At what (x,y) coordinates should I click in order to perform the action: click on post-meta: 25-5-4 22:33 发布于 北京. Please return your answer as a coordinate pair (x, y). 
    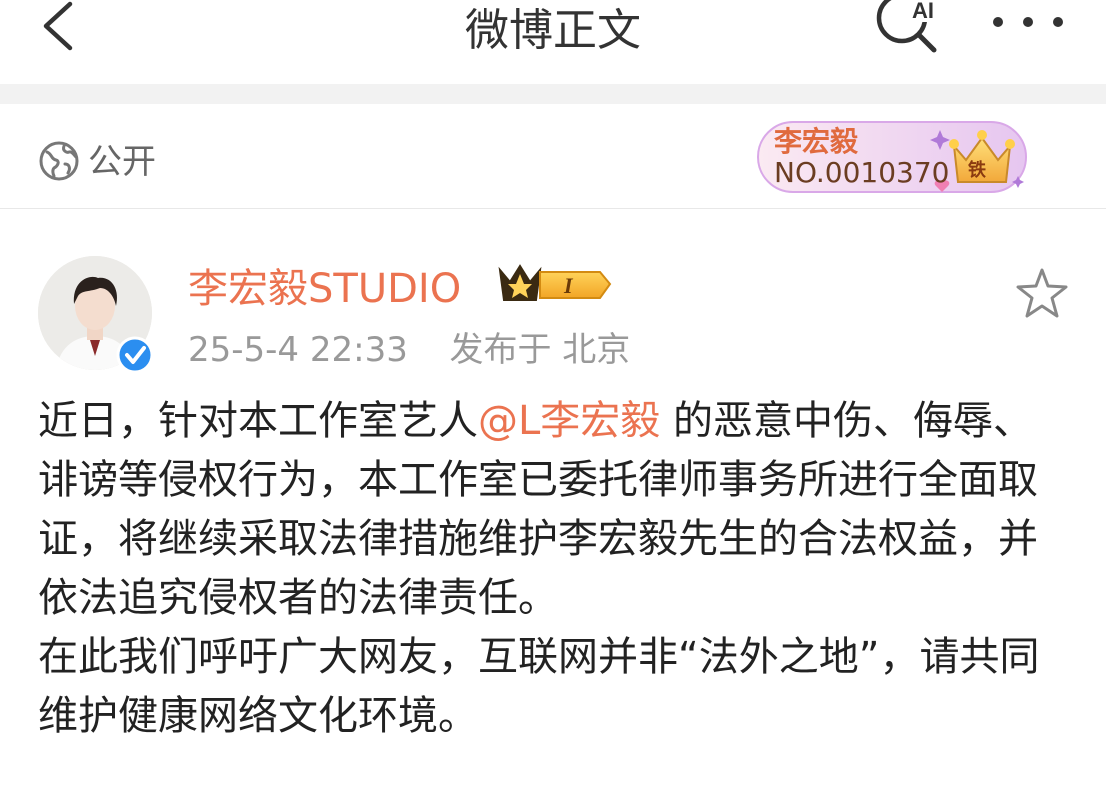
    Looking at the image, I should click on (409, 346).